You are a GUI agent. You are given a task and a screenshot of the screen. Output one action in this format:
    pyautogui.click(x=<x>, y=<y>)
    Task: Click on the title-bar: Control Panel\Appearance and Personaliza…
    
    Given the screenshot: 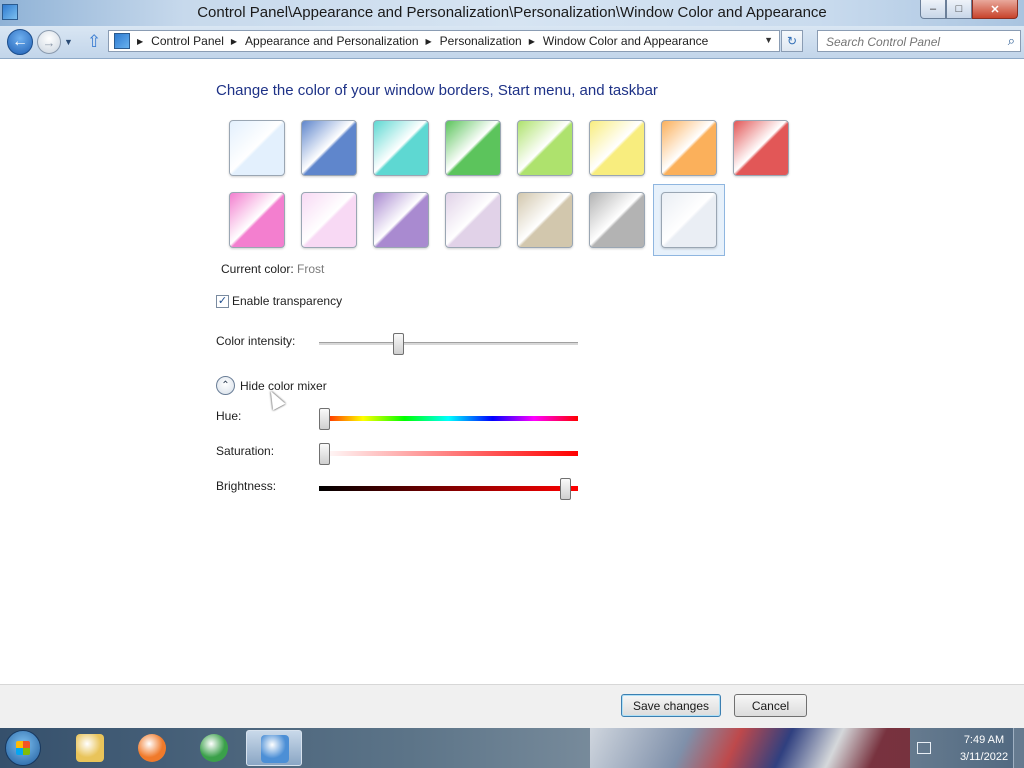 What is the action you would take?
    pyautogui.click(x=512, y=13)
    